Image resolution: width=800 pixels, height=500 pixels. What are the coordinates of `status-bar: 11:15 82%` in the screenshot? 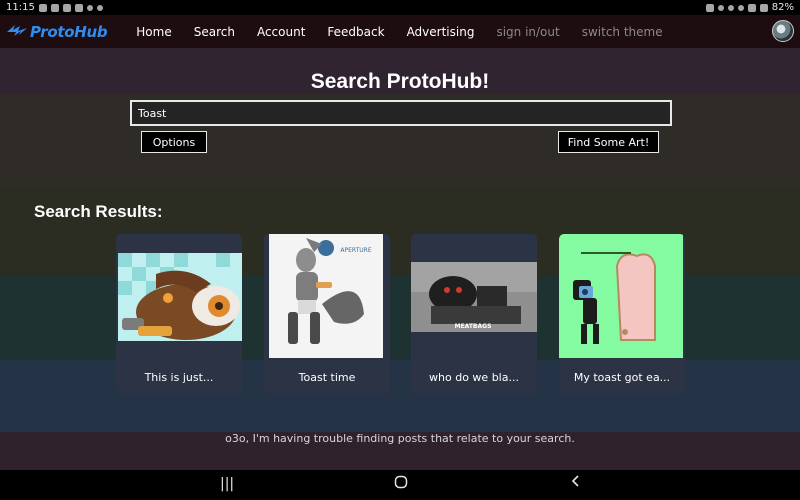 It's located at (400, 7).